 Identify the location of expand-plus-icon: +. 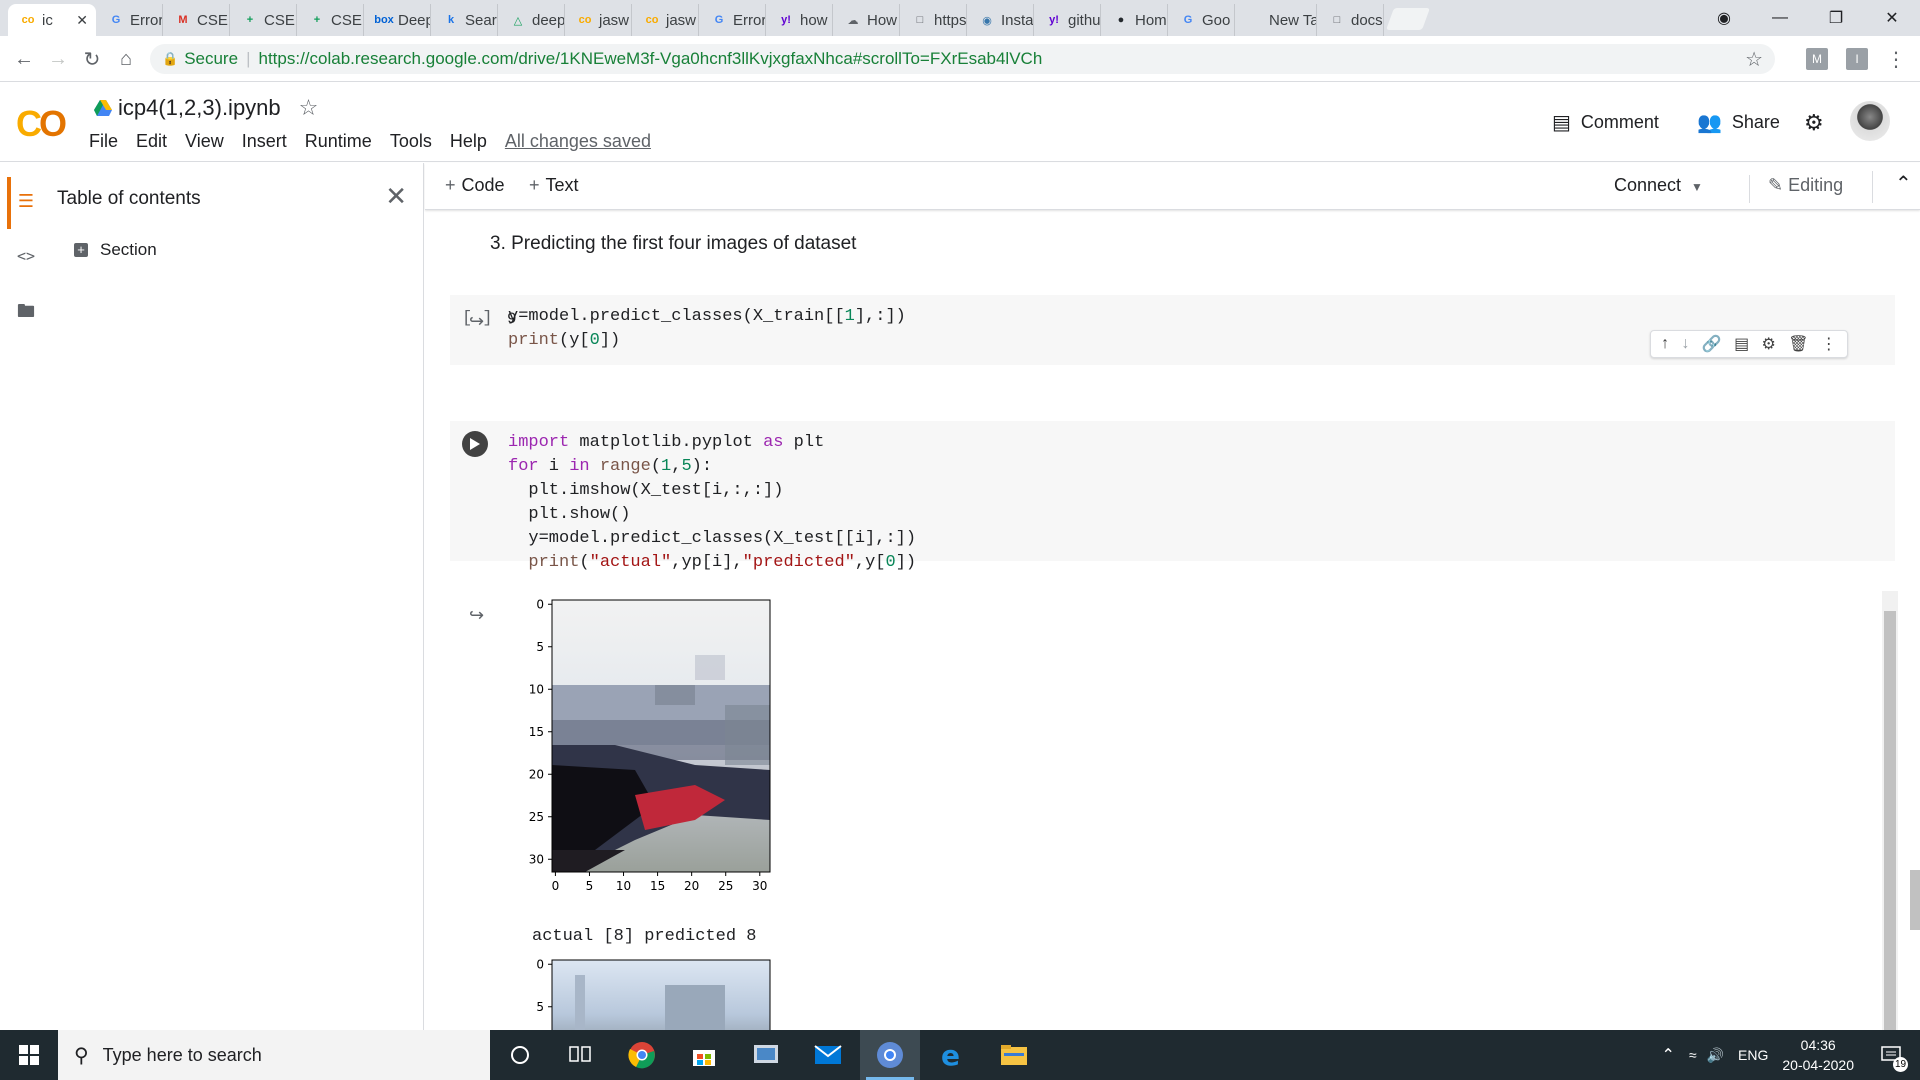
(81, 250).